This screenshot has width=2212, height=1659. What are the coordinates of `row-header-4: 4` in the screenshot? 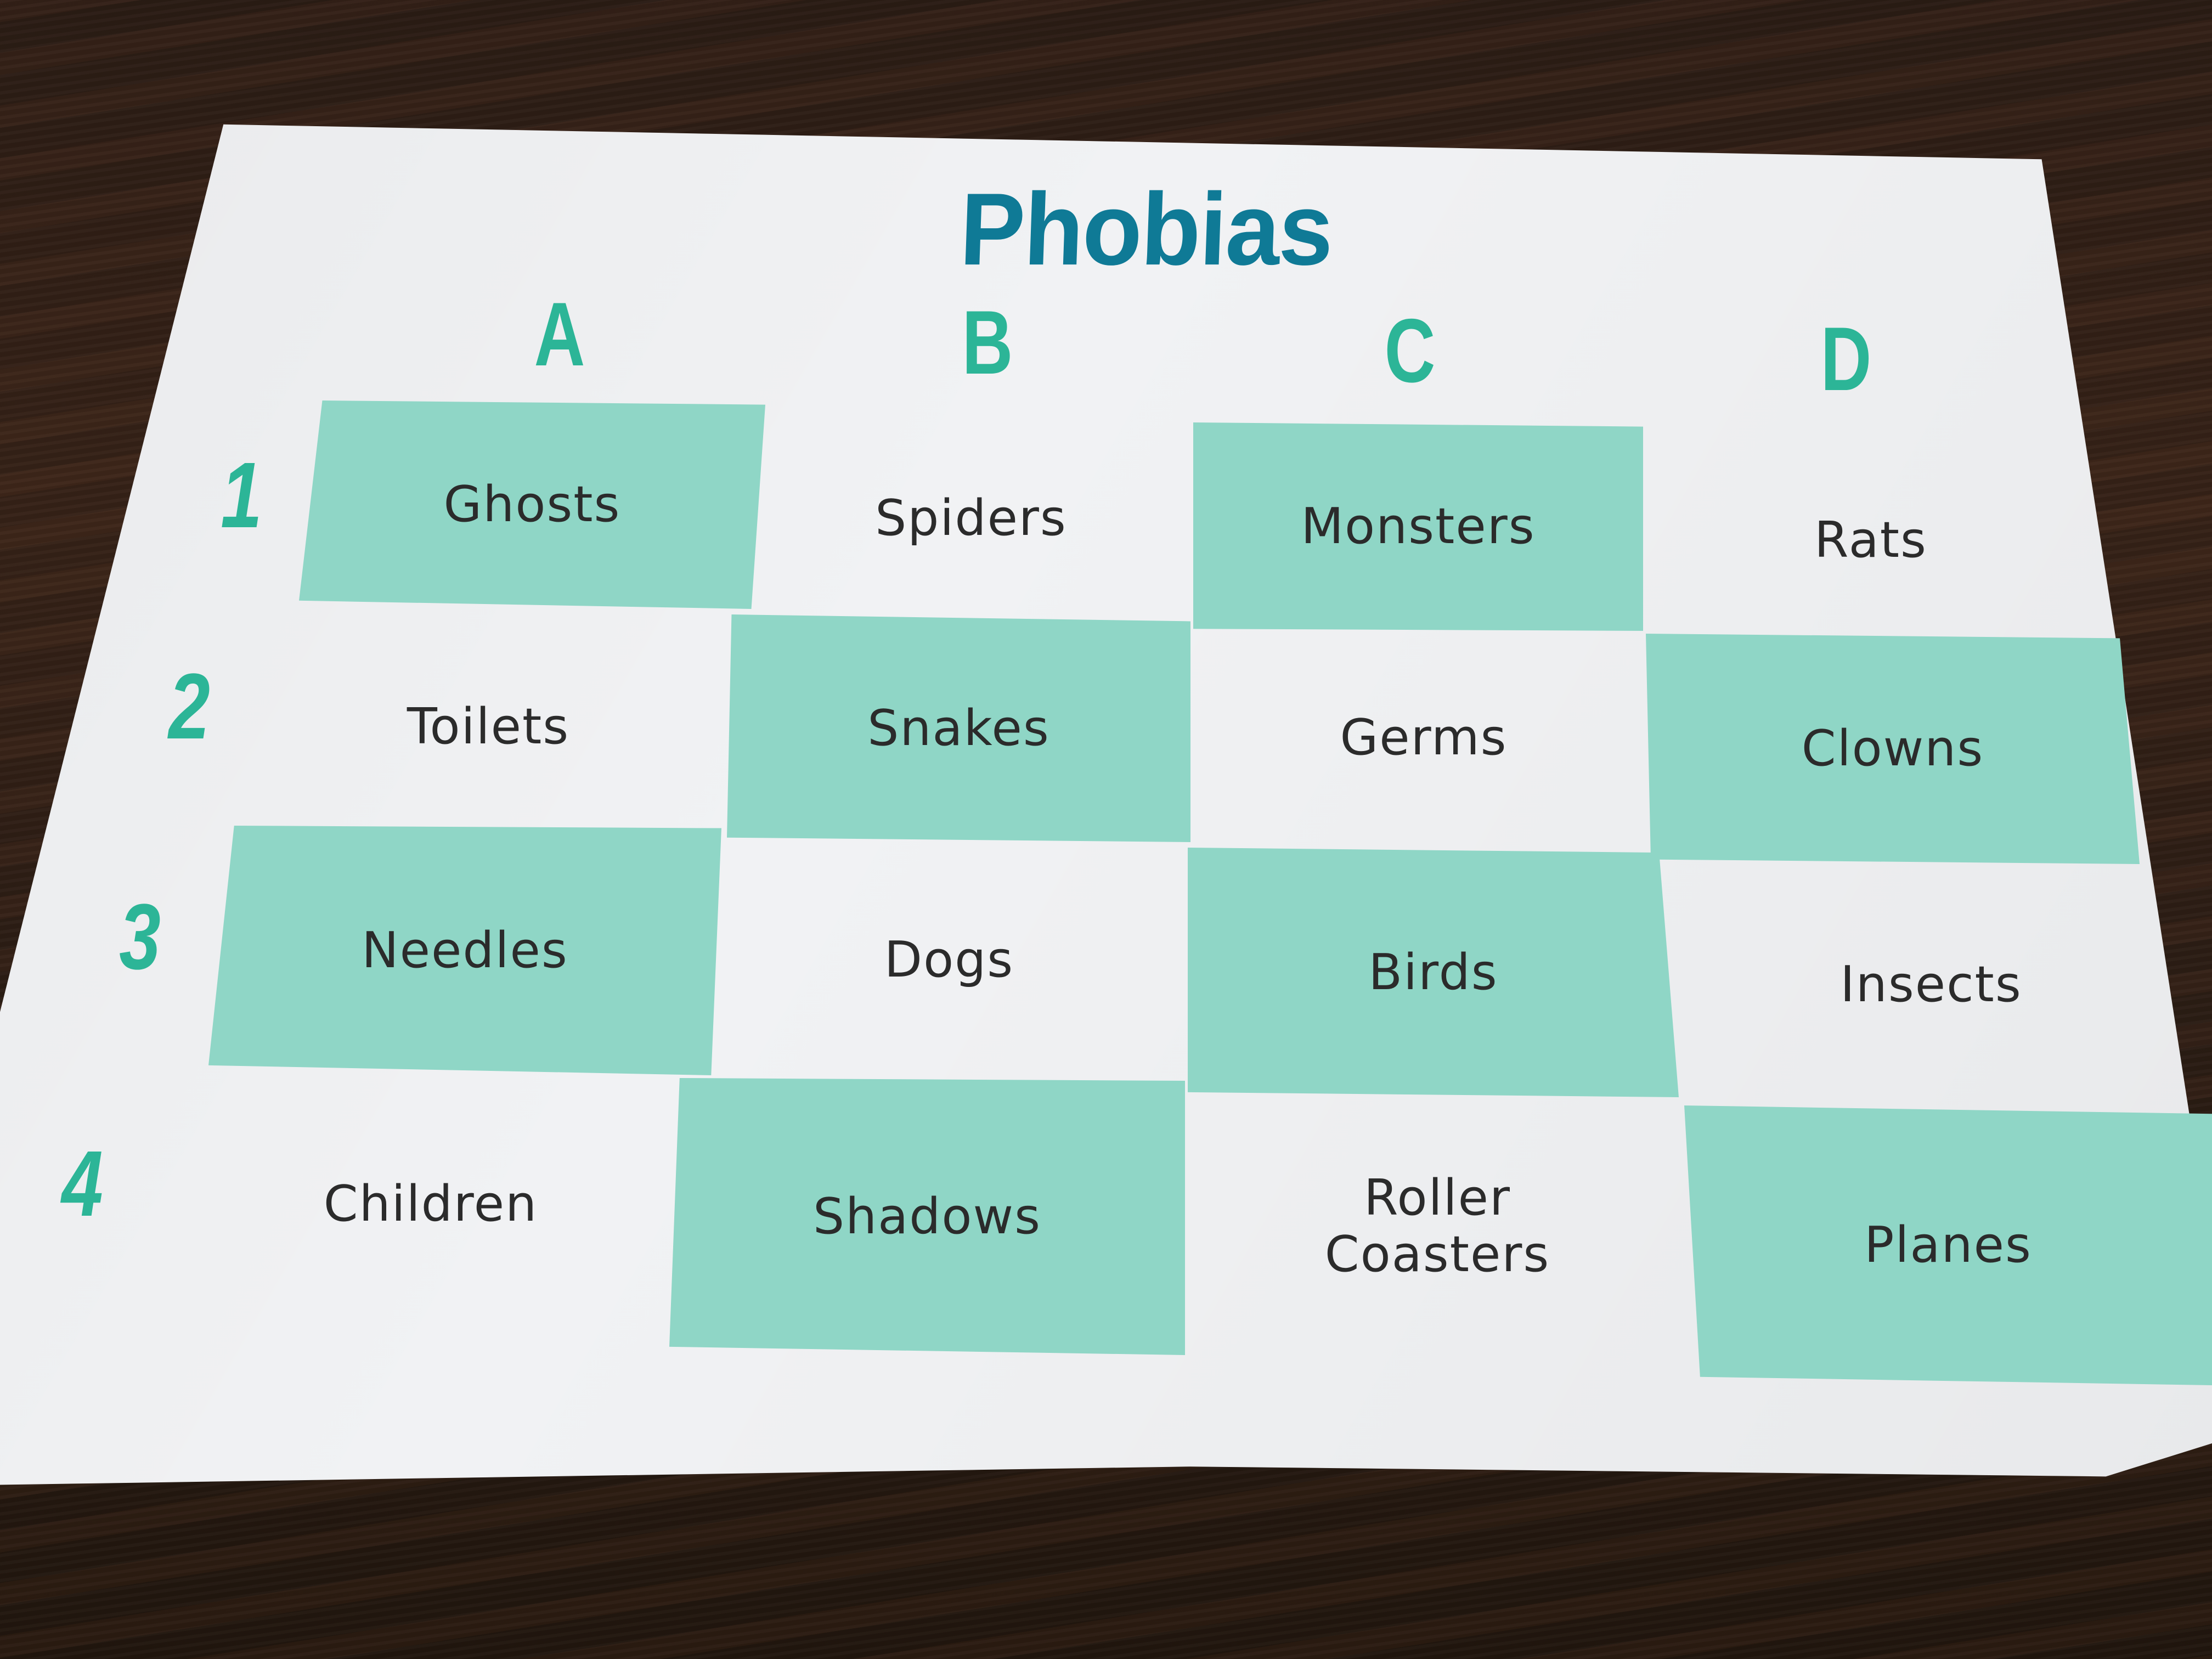 It's located at (82, 1184).